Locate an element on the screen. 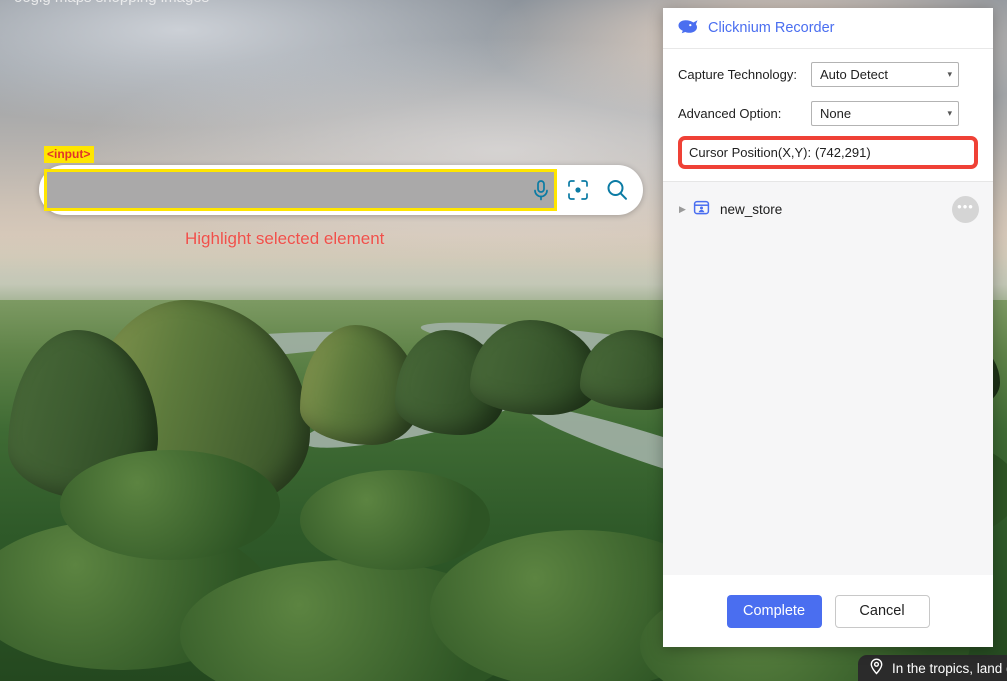 This screenshot has height=681, width=1007. search-bar is located at coordinates (341, 190).